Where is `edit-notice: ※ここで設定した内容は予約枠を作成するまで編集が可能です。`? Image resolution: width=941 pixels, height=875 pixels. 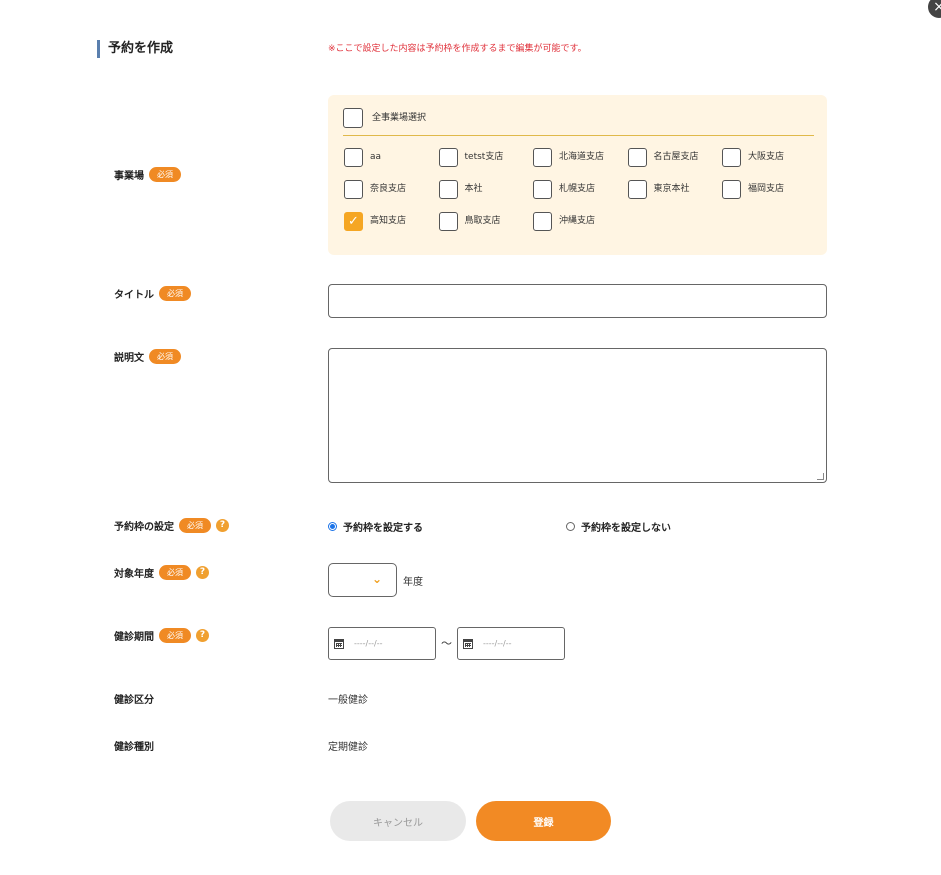 edit-notice: ※ここで設定した内容は予約枠を作成するまで編集が可能です。 is located at coordinates (457, 49).